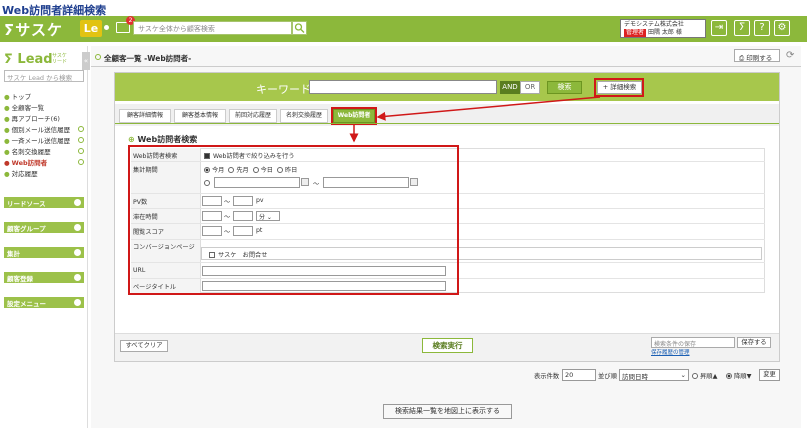 This screenshot has width=807, height=428. I want to click on arrow-detail-to-tab, so click(488, 108).